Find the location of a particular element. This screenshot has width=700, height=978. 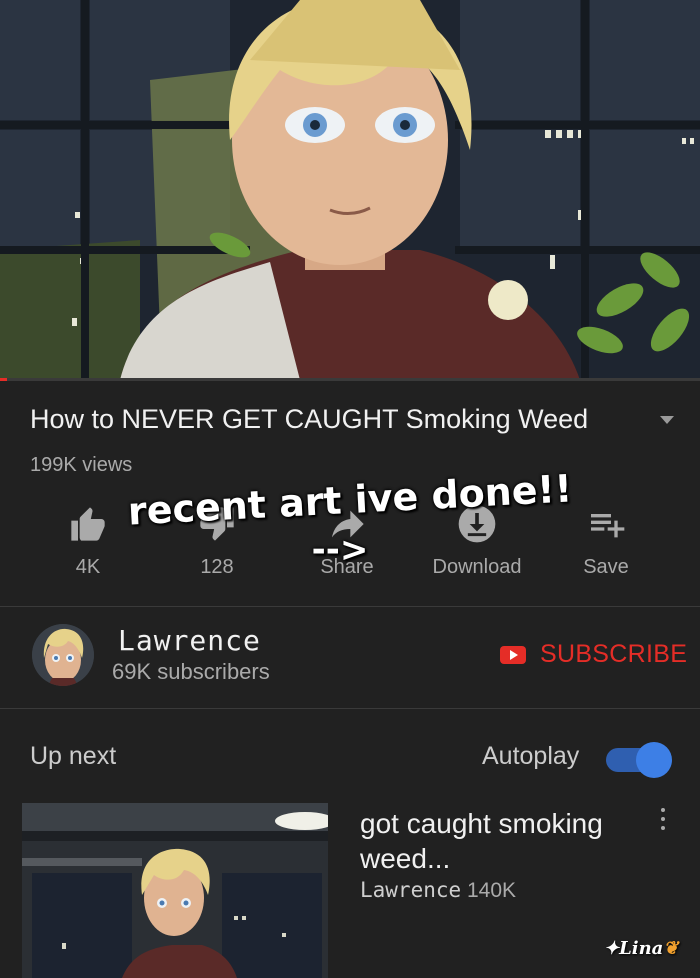

subscribe-button: SUBSCRIBE is located at coordinates (593, 654).